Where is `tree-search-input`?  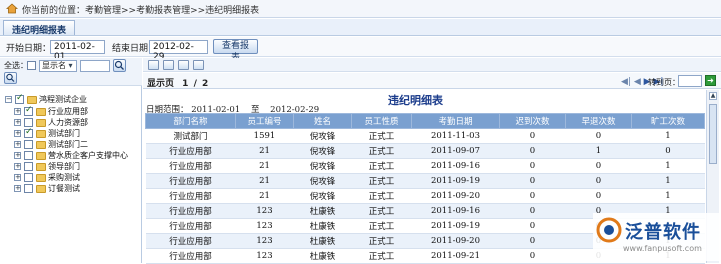 tree-search-input is located at coordinates (95, 66).